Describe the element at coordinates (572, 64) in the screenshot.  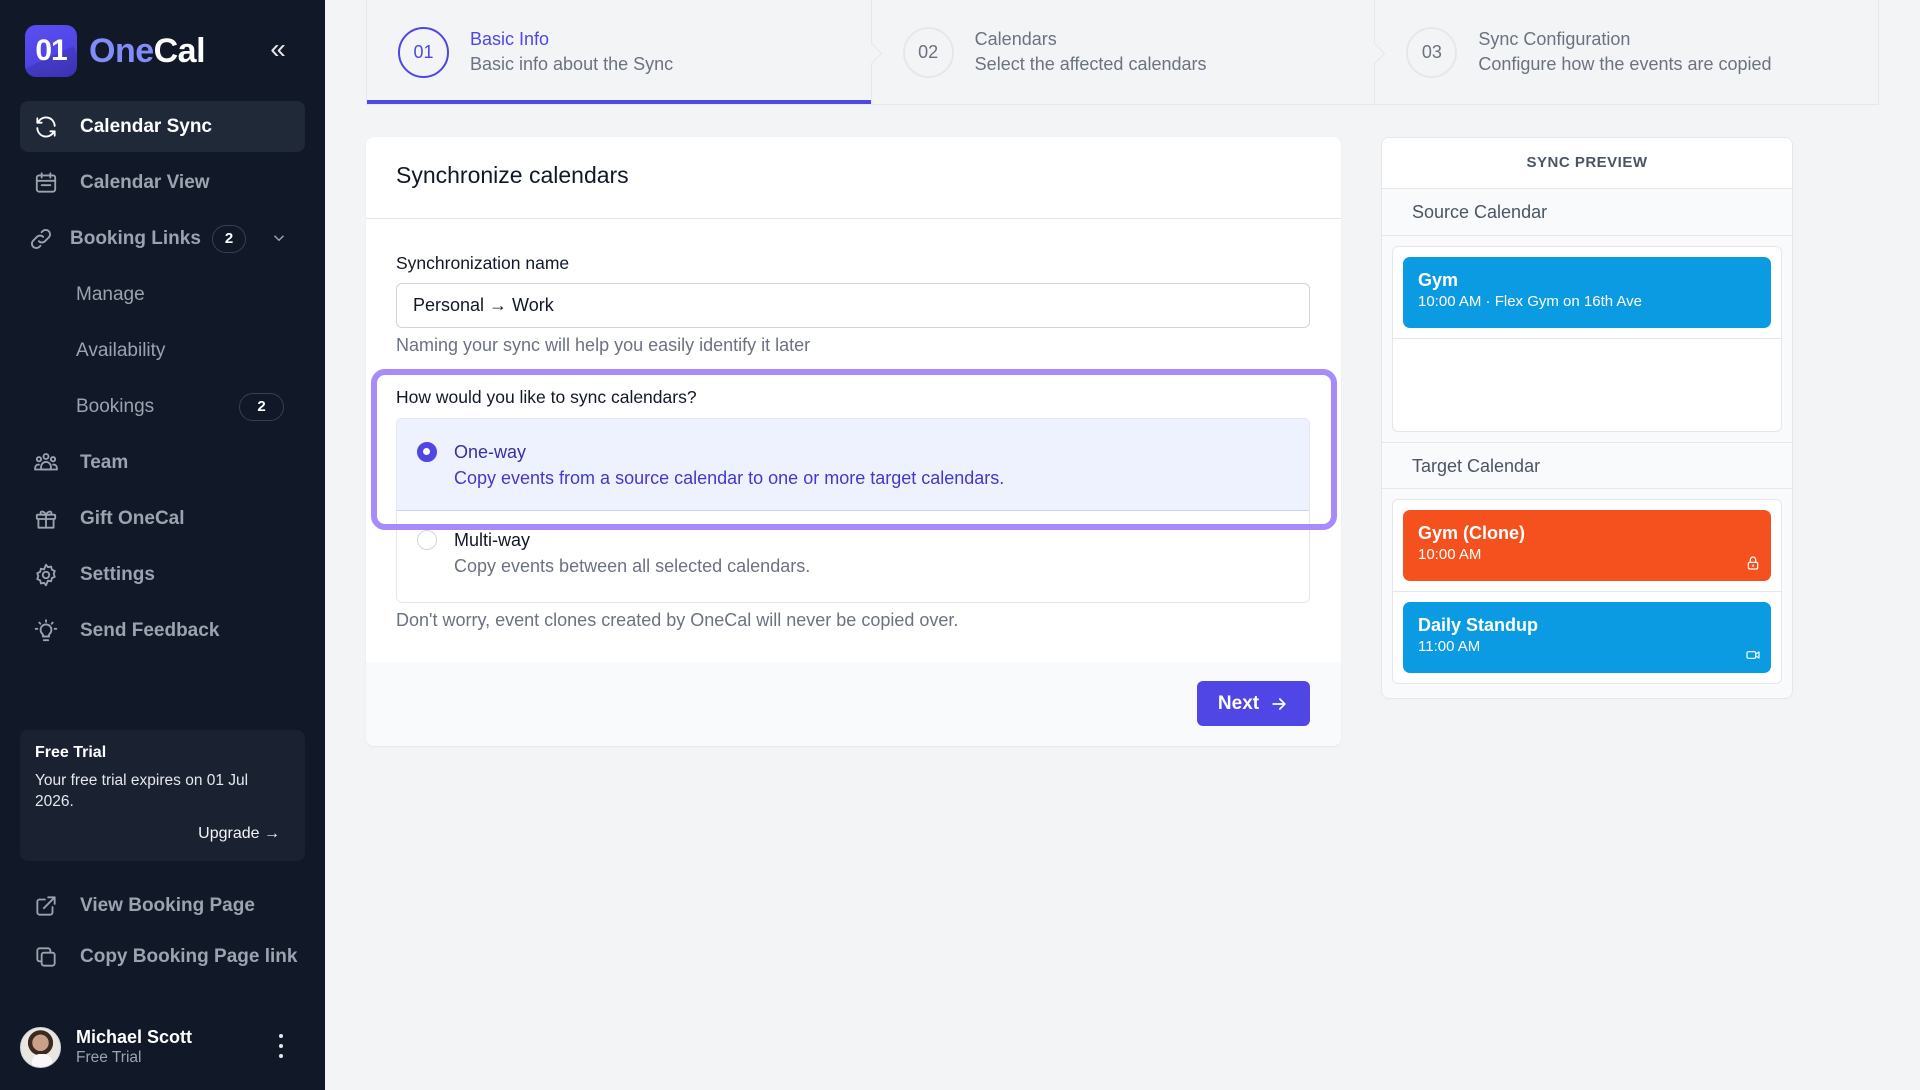
I see `step-description: Basic info about the Sync` at that location.